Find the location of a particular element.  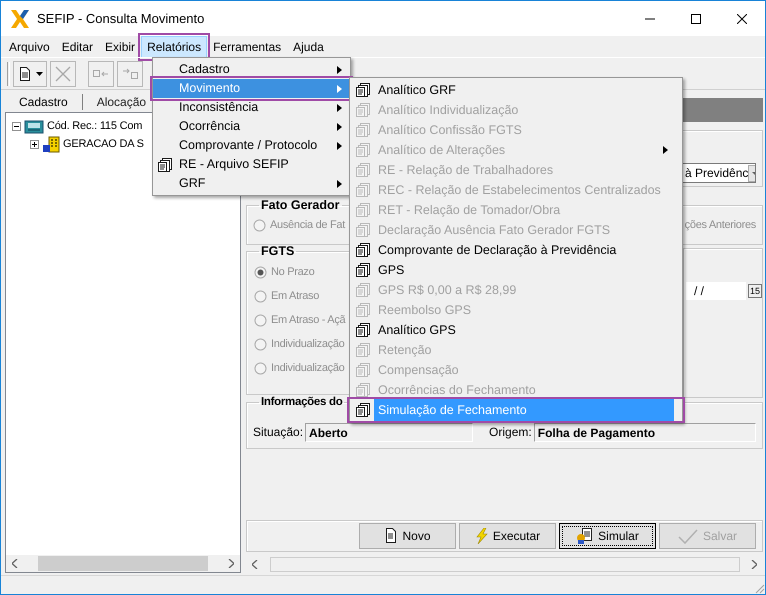

menu-item: Analítico GRF is located at coordinates (516, 90).